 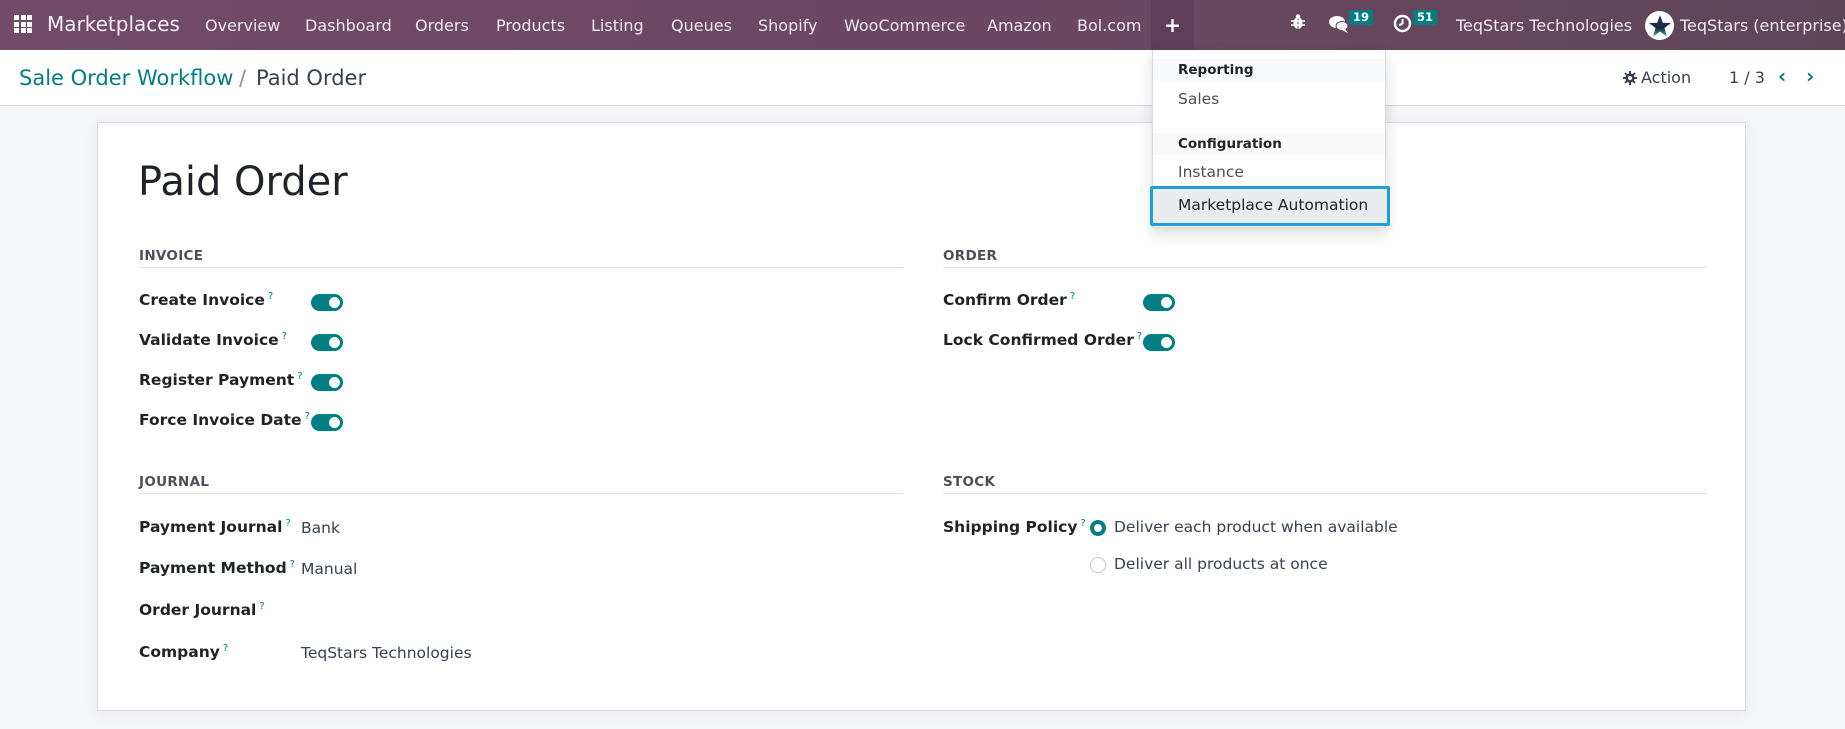 I want to click on field-label-lock-confirmed-order: Lock Confirmed Order?, so click(x=1043, y=340).